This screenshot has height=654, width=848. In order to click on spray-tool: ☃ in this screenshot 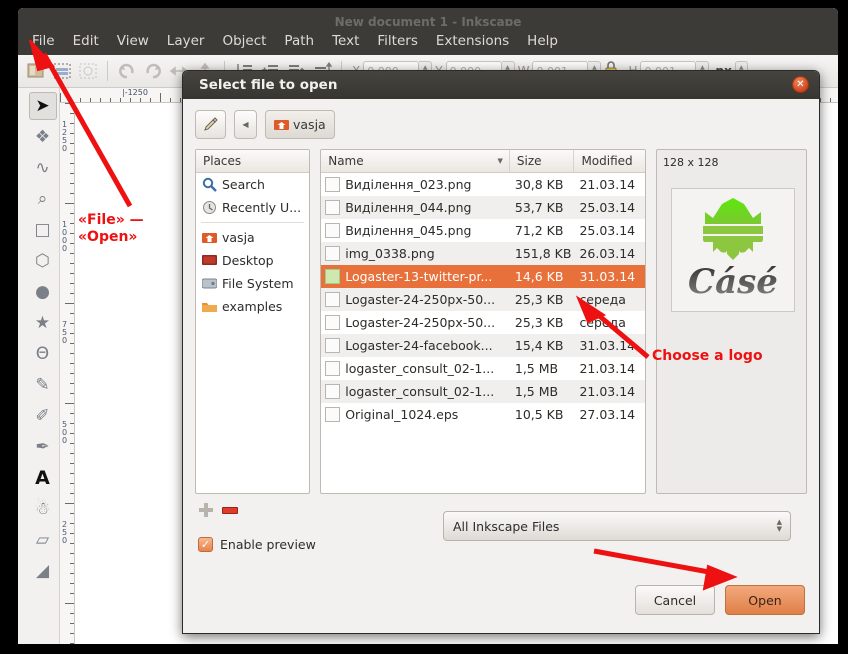, I will do `click(43, 509)`.